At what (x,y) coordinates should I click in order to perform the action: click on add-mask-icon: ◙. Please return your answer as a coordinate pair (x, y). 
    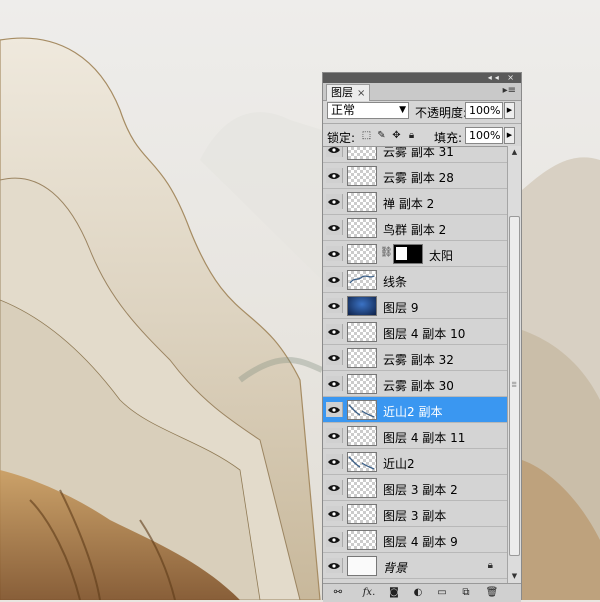
    Looking at the image, I should click on (394, 592).